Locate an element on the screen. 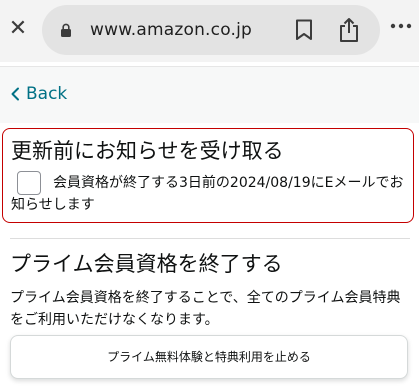  stop-trial-button: プライム無料体験と特典利用を止める is located at coordinates (209, 357).